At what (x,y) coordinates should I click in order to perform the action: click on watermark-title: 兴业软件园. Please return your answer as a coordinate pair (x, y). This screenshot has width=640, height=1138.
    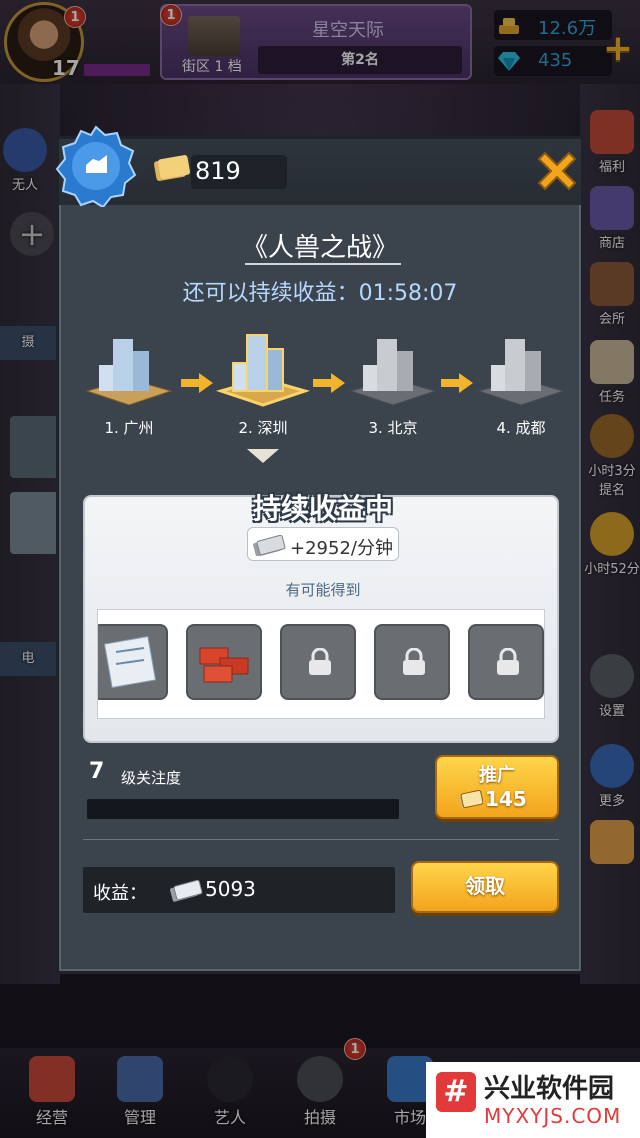
    Looking at the image, I should click on (549, 1089).